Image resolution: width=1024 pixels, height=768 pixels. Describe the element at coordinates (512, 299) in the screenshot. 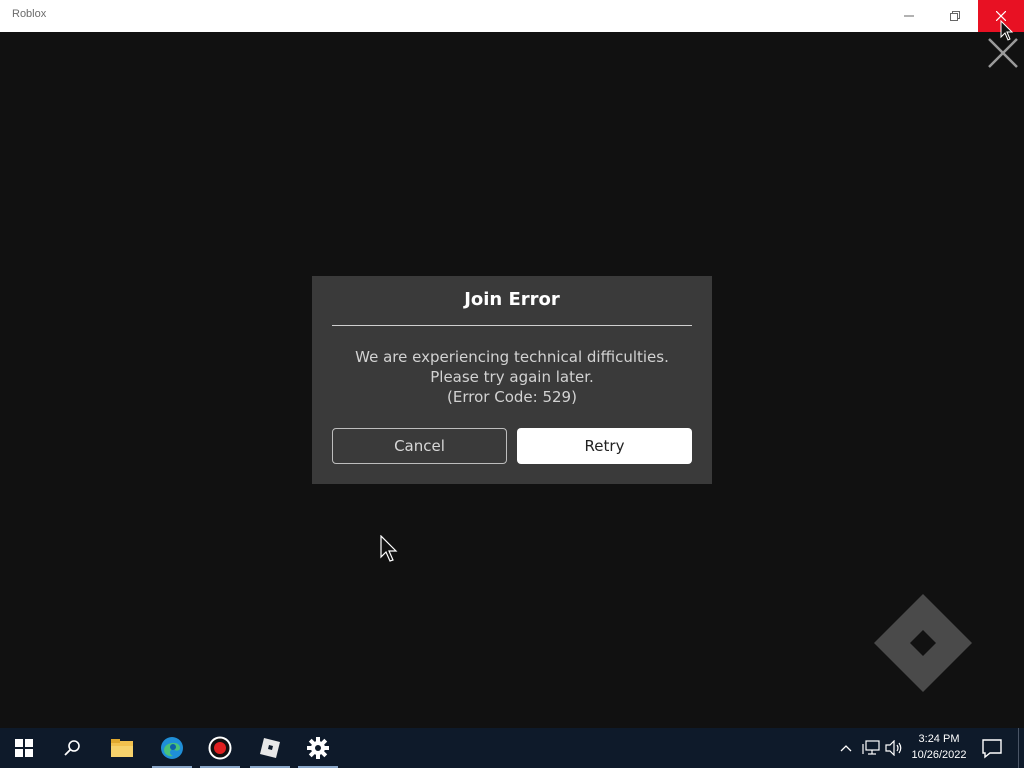

I see `dialog-title: Join Error` at that location.